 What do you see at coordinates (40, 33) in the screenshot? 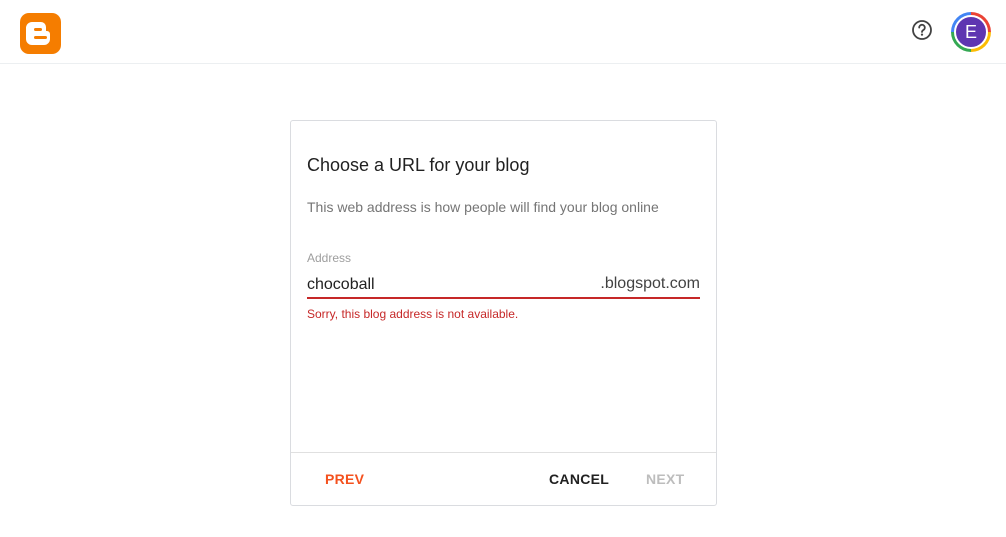
I see `blogger-logo-icon` at bounding box center [40, 33].